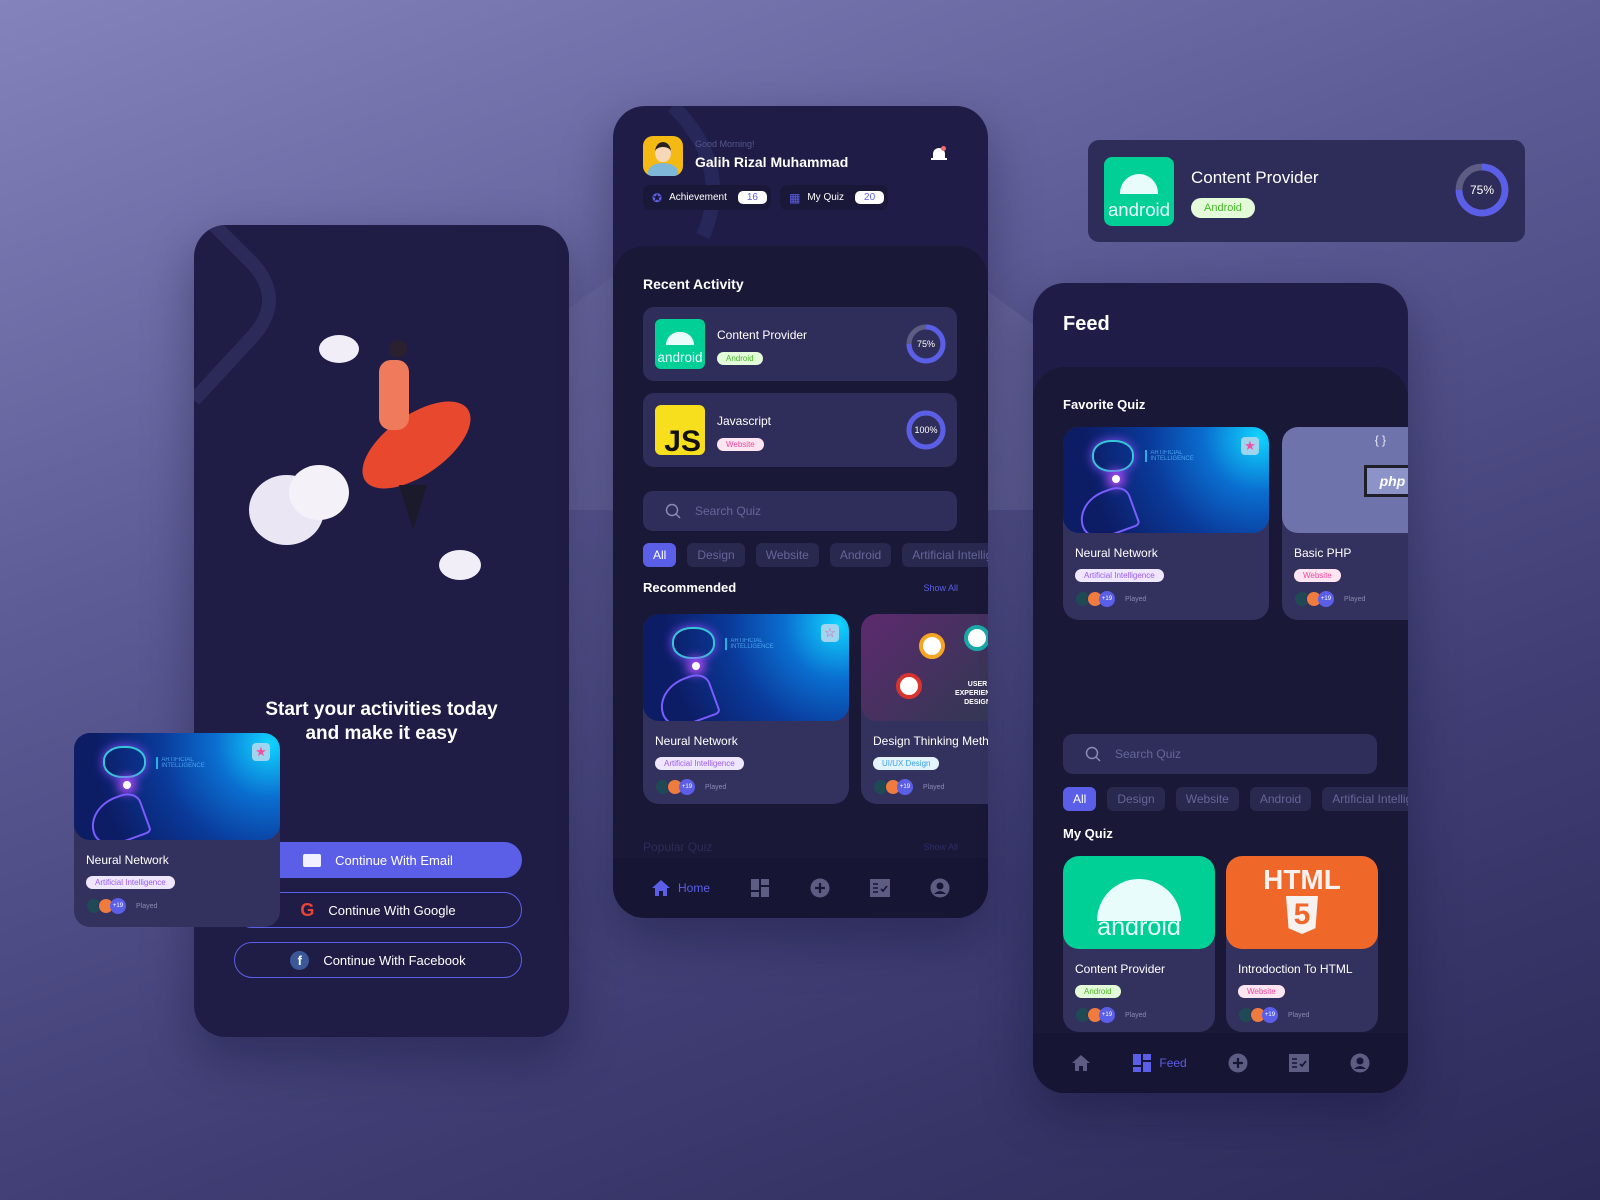 The width and height of the screenshot is (1600, 1200). Describe the element at coordinates (924, 667) in the screenshot. I see `thumbnail-ux: USER EXPERIENCE DESIGN☆` at that location.